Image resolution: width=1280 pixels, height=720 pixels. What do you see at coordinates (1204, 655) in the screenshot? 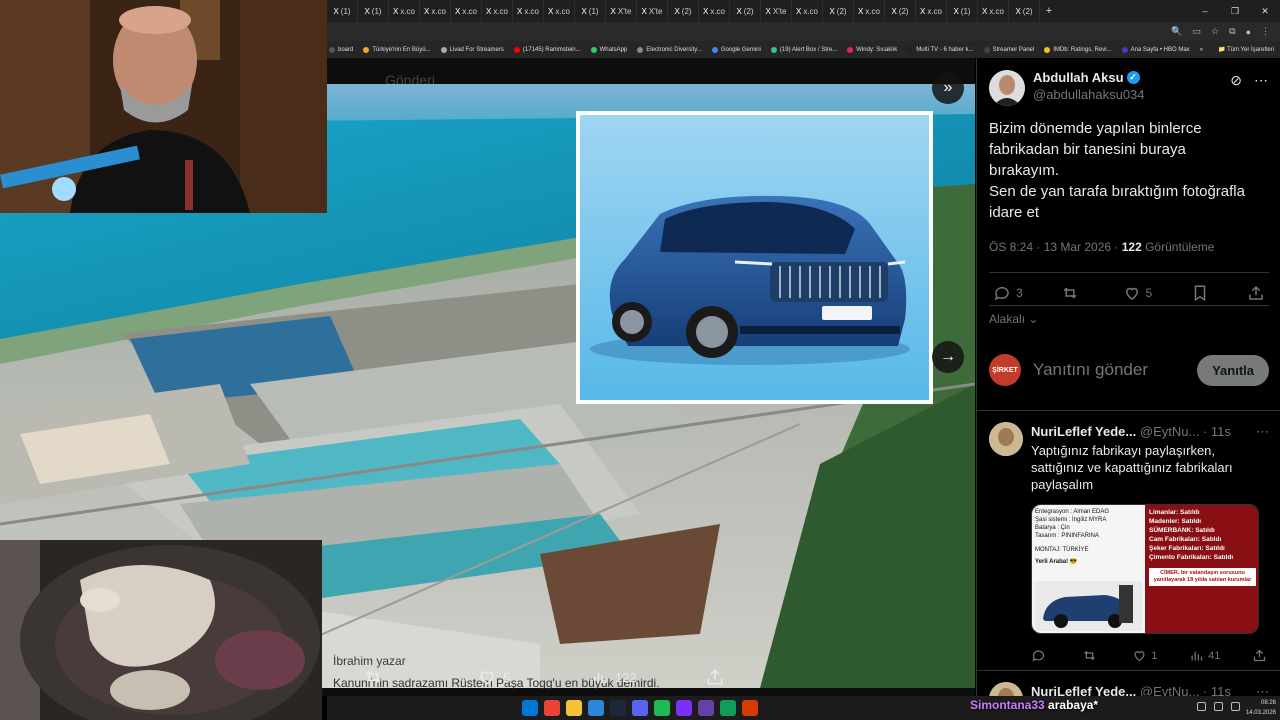
I see `reply-views-button: 41` at bounding box center [1204, 655].